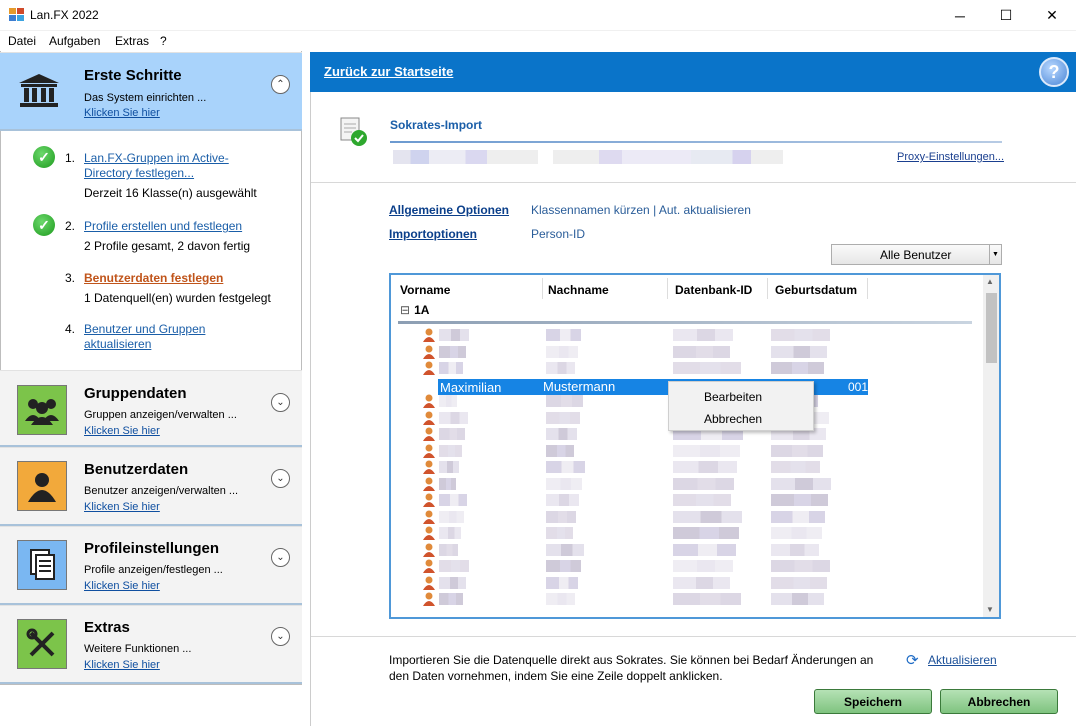 Image resolution: width=1076 pixels, height=726 pixels. What do you see at coordinates (425, 290) in the screenshot?
I see `column-header-vorname: Vorname` at bounding box center [425, 290].